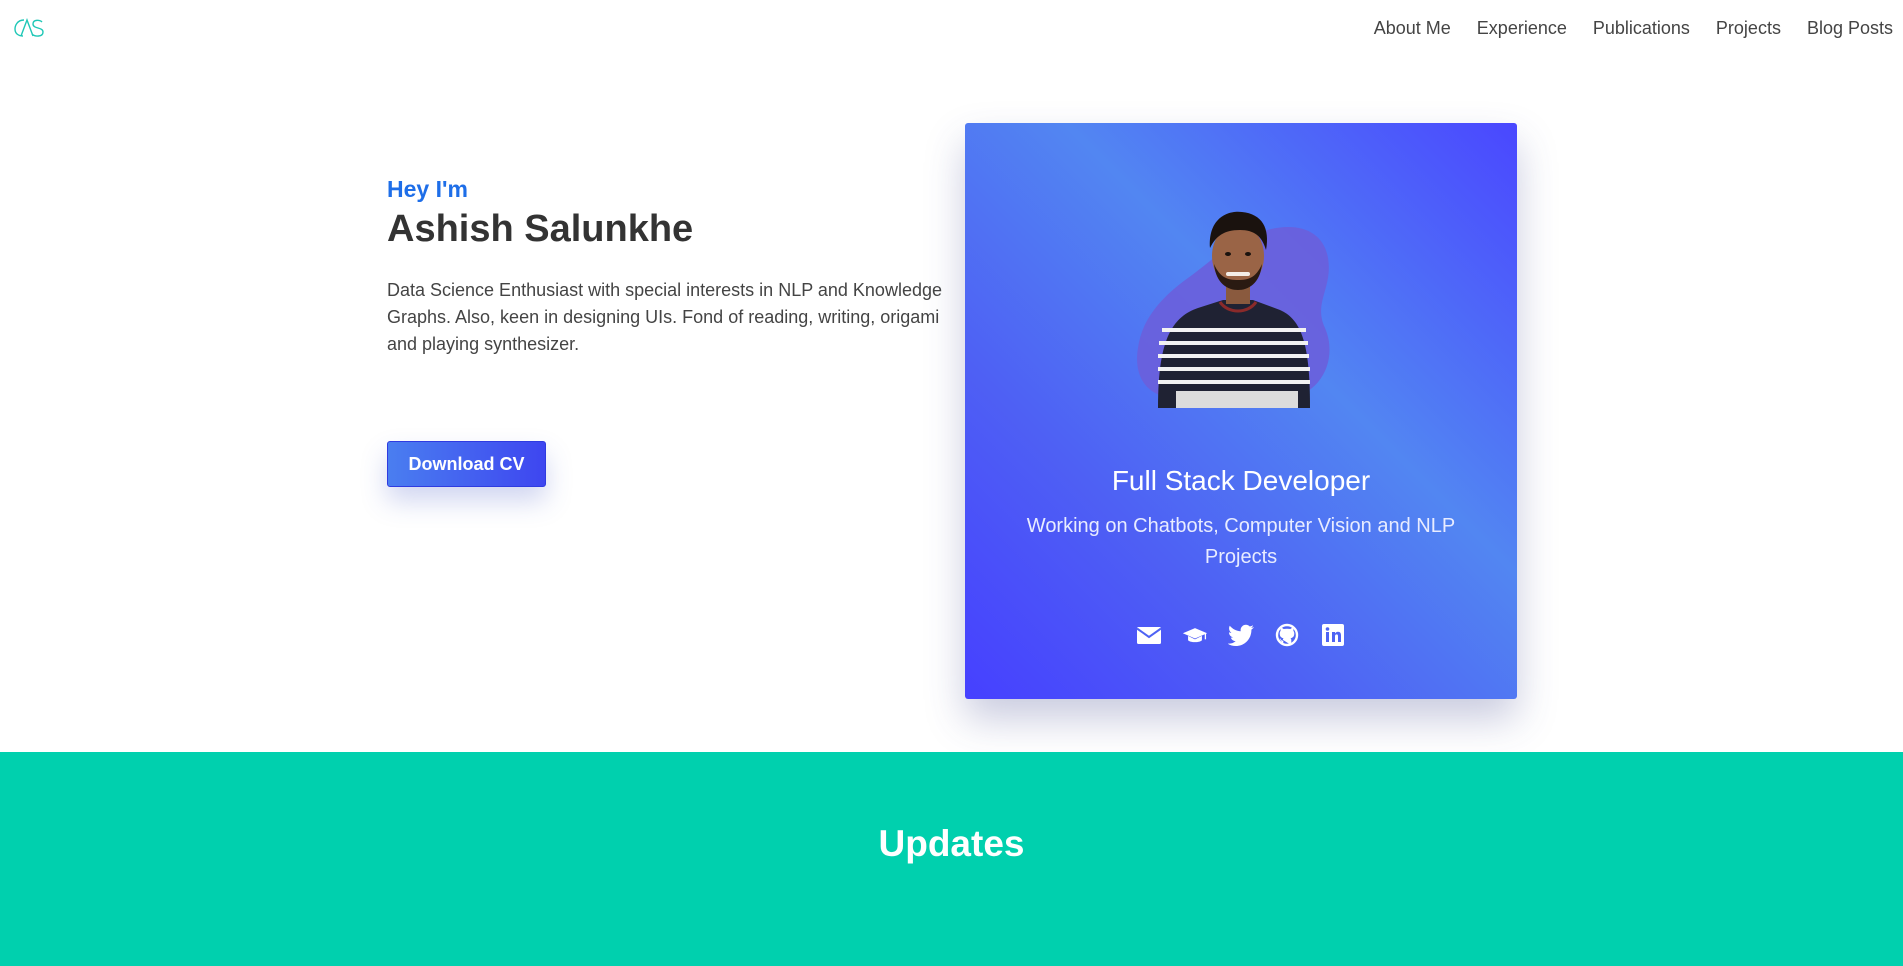  What do you see at coordinates (1241, 480) in the screenshot?
I see `card-title: Full Stack Developer` at bounding box center [1241, 480].